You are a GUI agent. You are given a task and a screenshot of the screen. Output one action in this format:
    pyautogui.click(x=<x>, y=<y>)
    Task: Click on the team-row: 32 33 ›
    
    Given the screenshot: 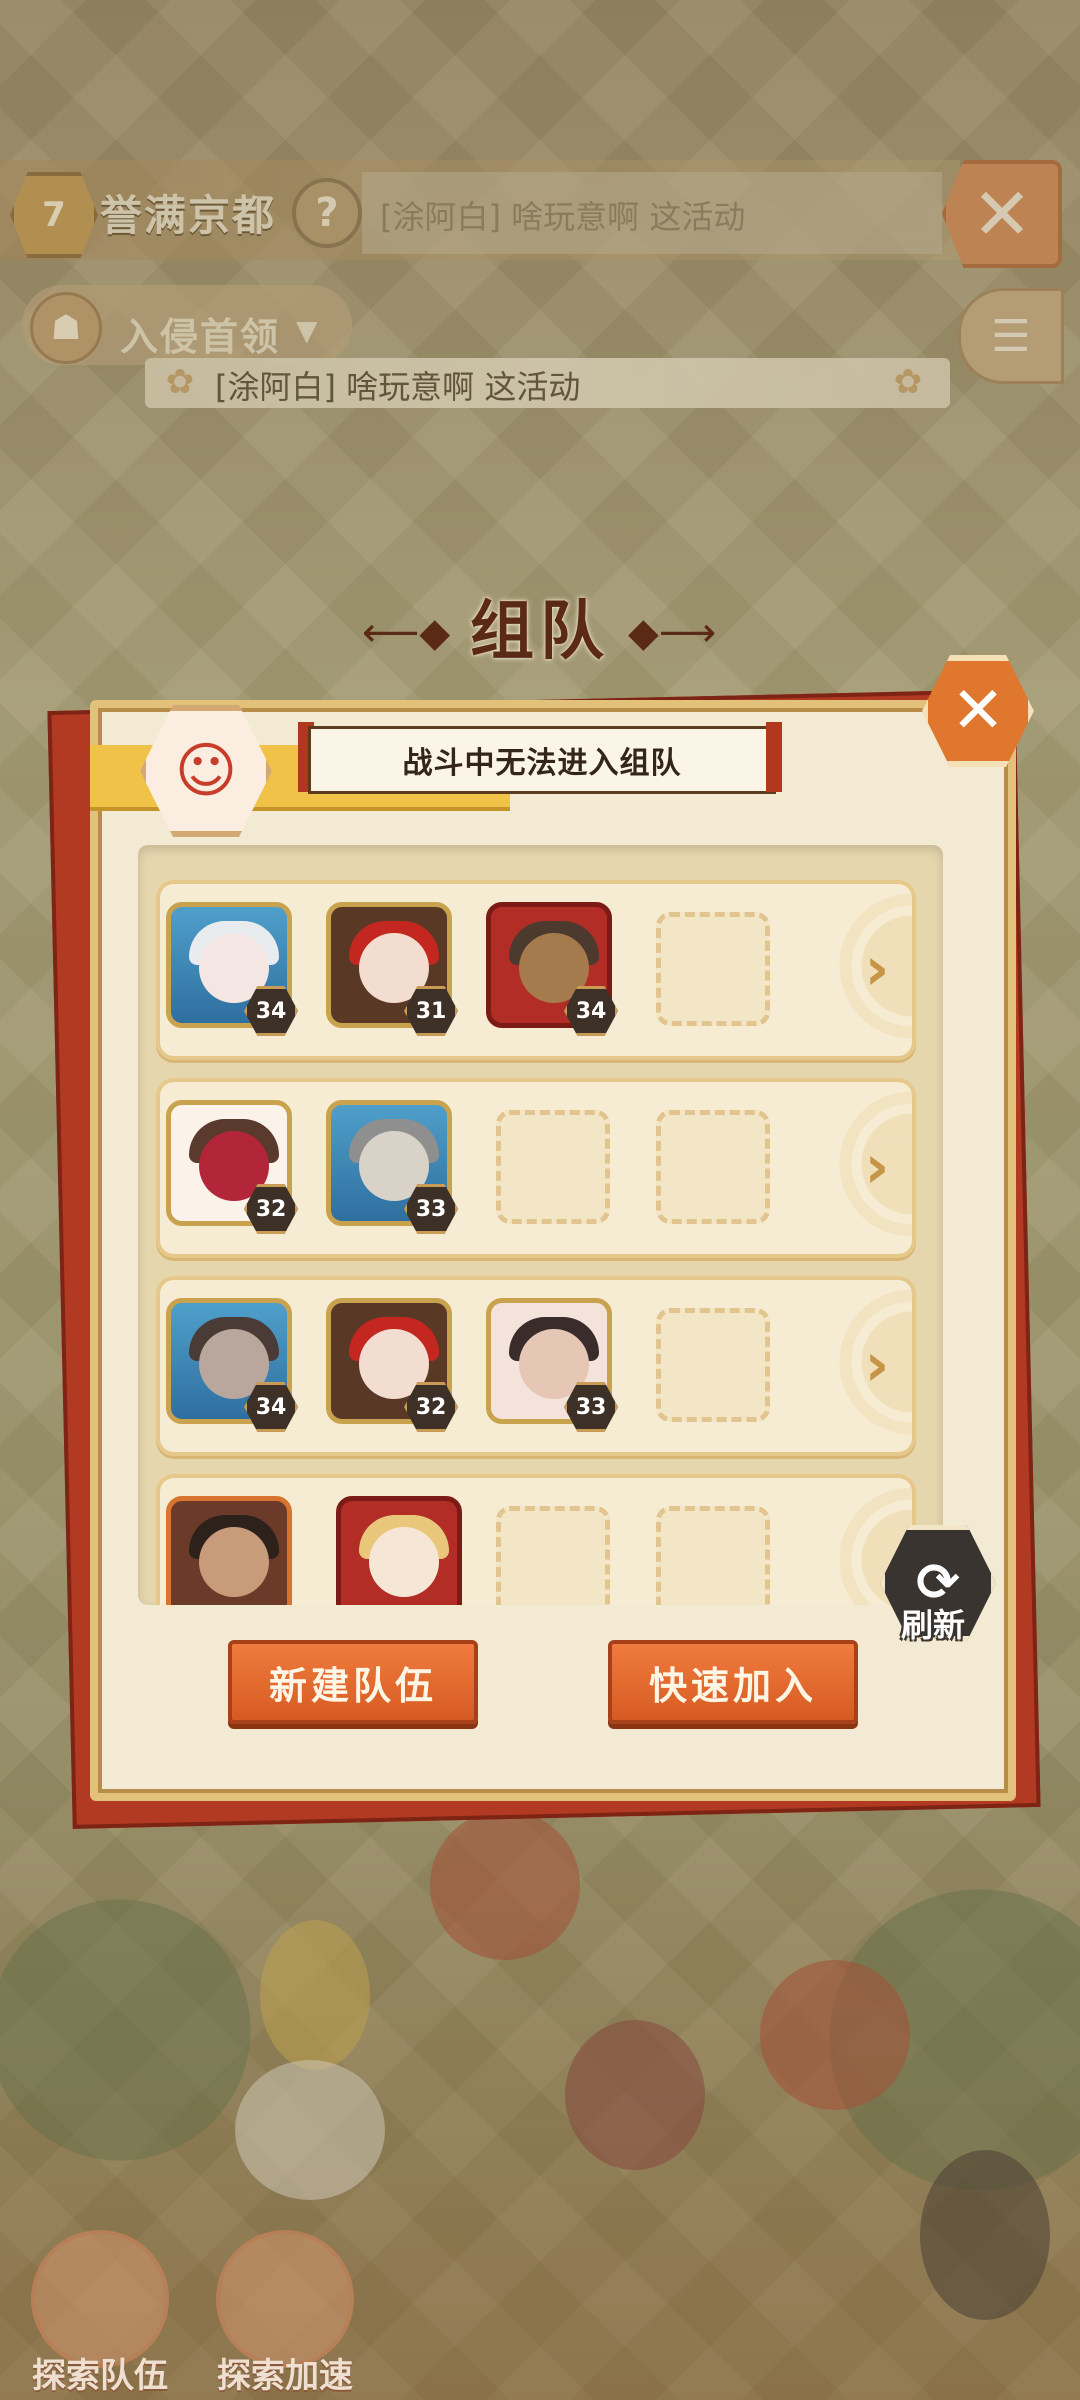 What is the action you would take?
    pyautogui.click(x=536, y=1168)
    